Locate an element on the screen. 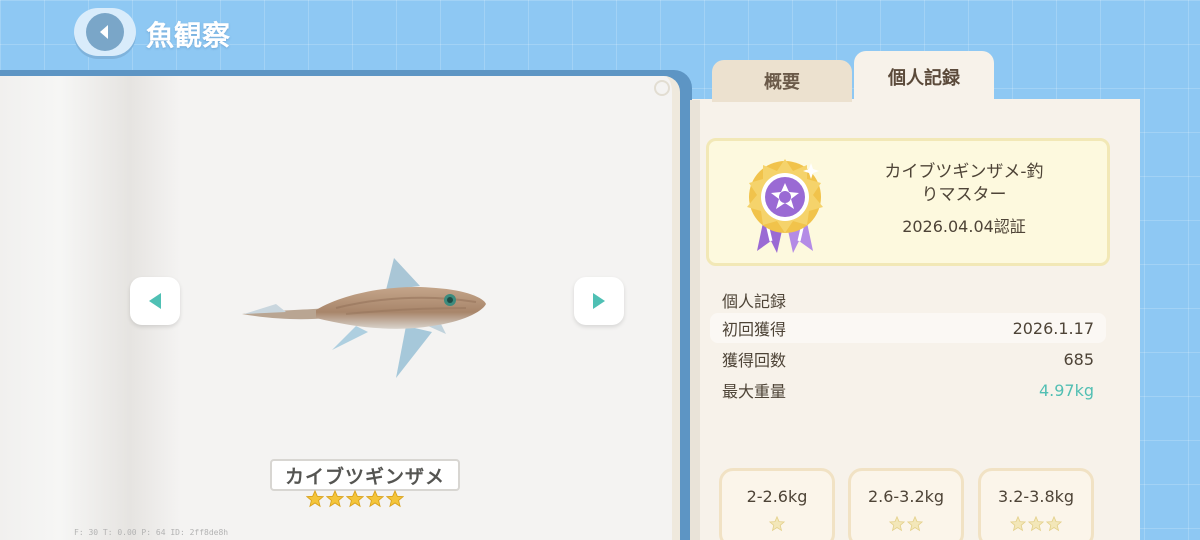 The width and height of the screenshot is (1200, 540). triangle-right-icon is located at coordinates (599, 301).